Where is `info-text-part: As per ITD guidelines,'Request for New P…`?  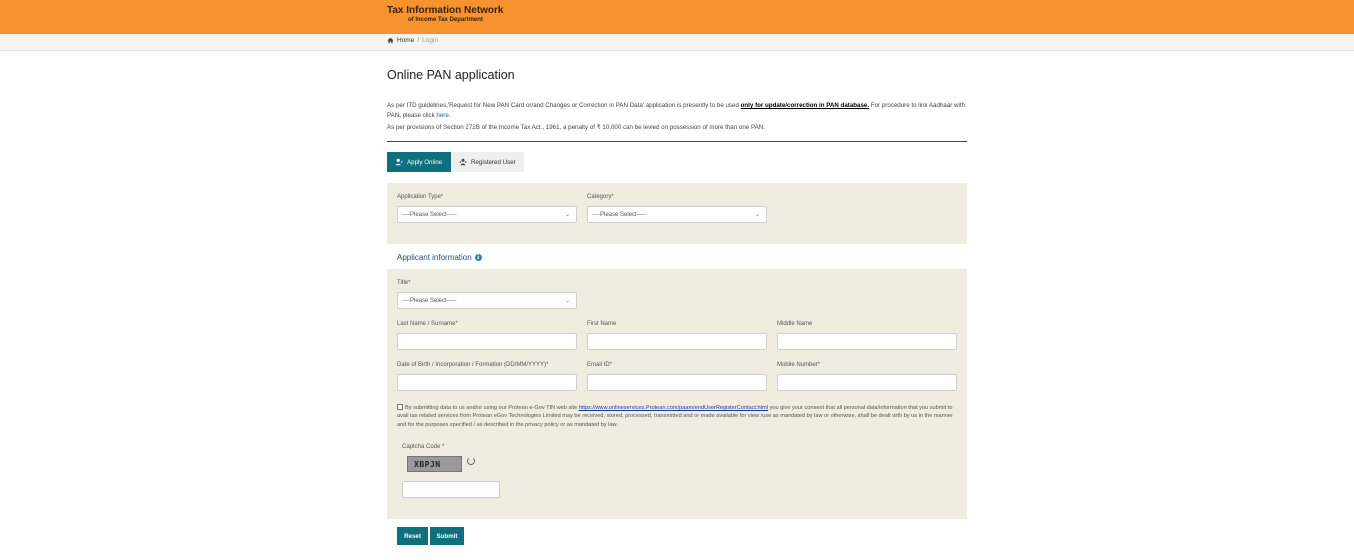 info-text-part: As per ITD guidelines,'Request for New P… is located at coordinates (564, 105).